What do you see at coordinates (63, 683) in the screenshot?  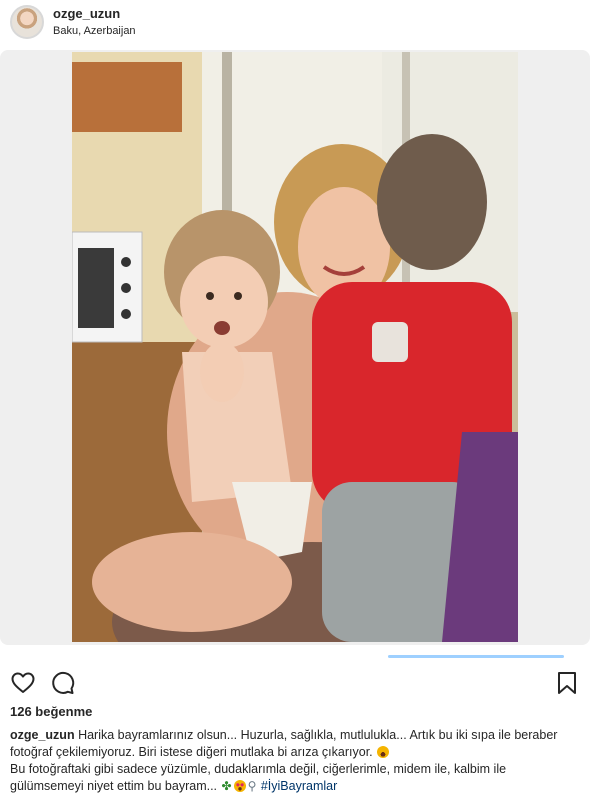 I see `comment-icon` at bounding box center [63, 683].